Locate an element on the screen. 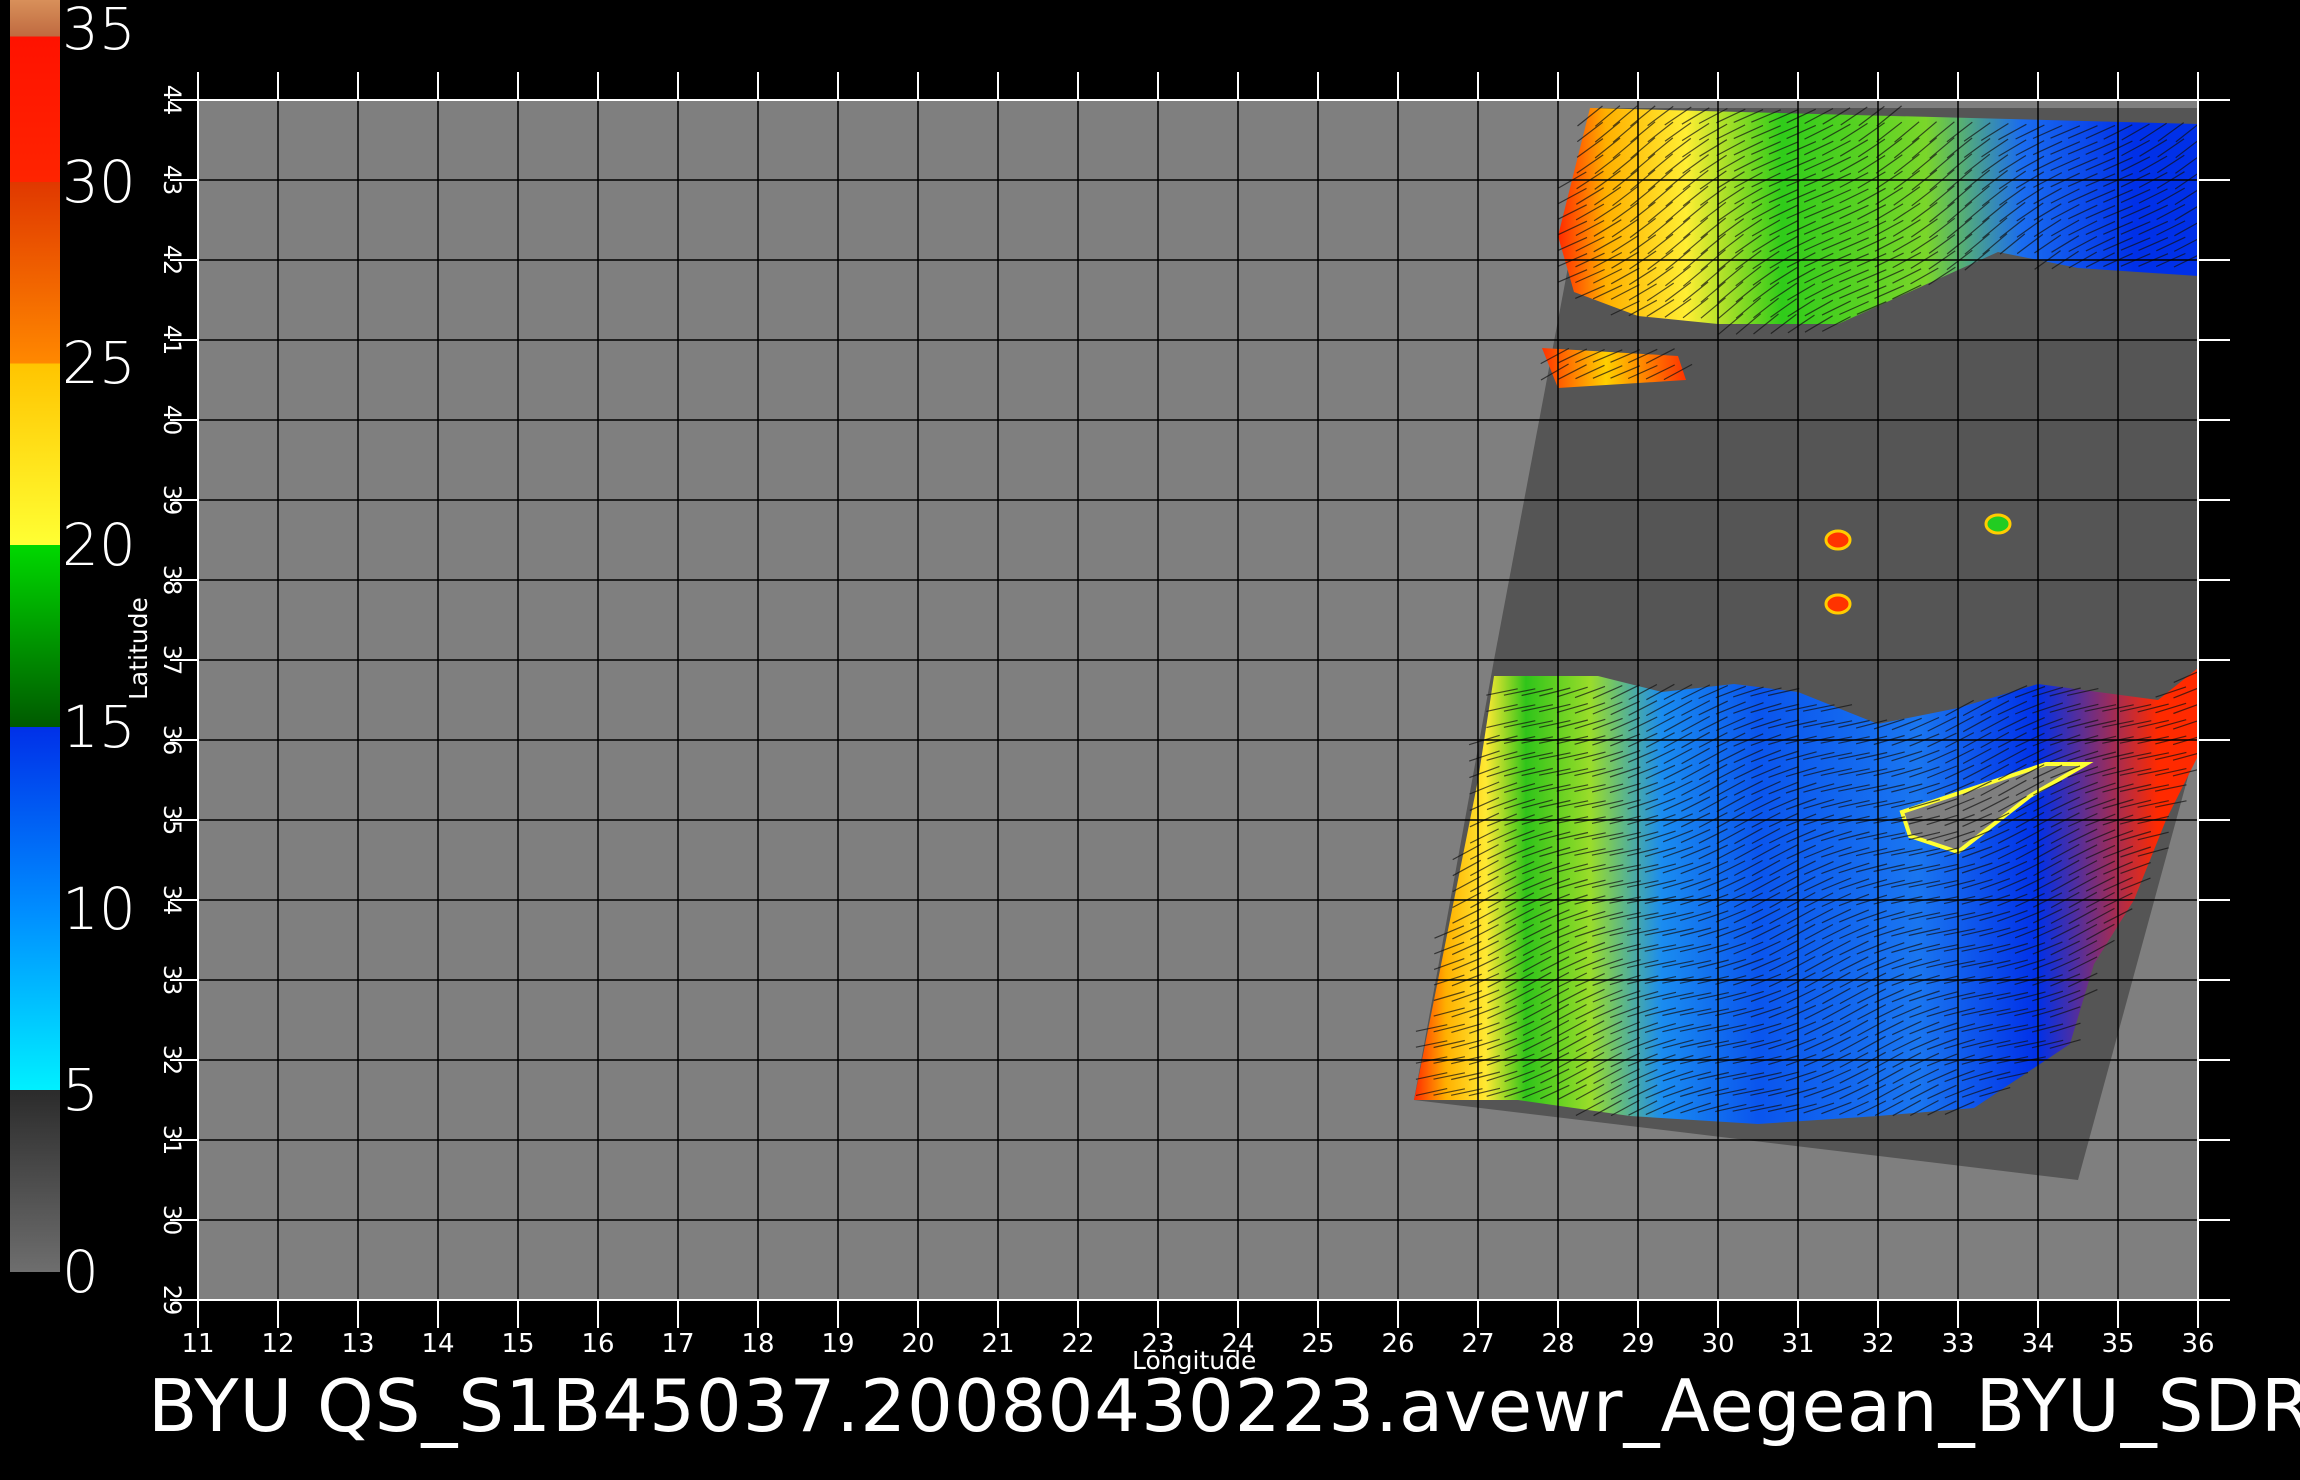 The width and height of the screenshot is (2300, 1480). y-tick-label: 36 is located at coordinates (172, 740).